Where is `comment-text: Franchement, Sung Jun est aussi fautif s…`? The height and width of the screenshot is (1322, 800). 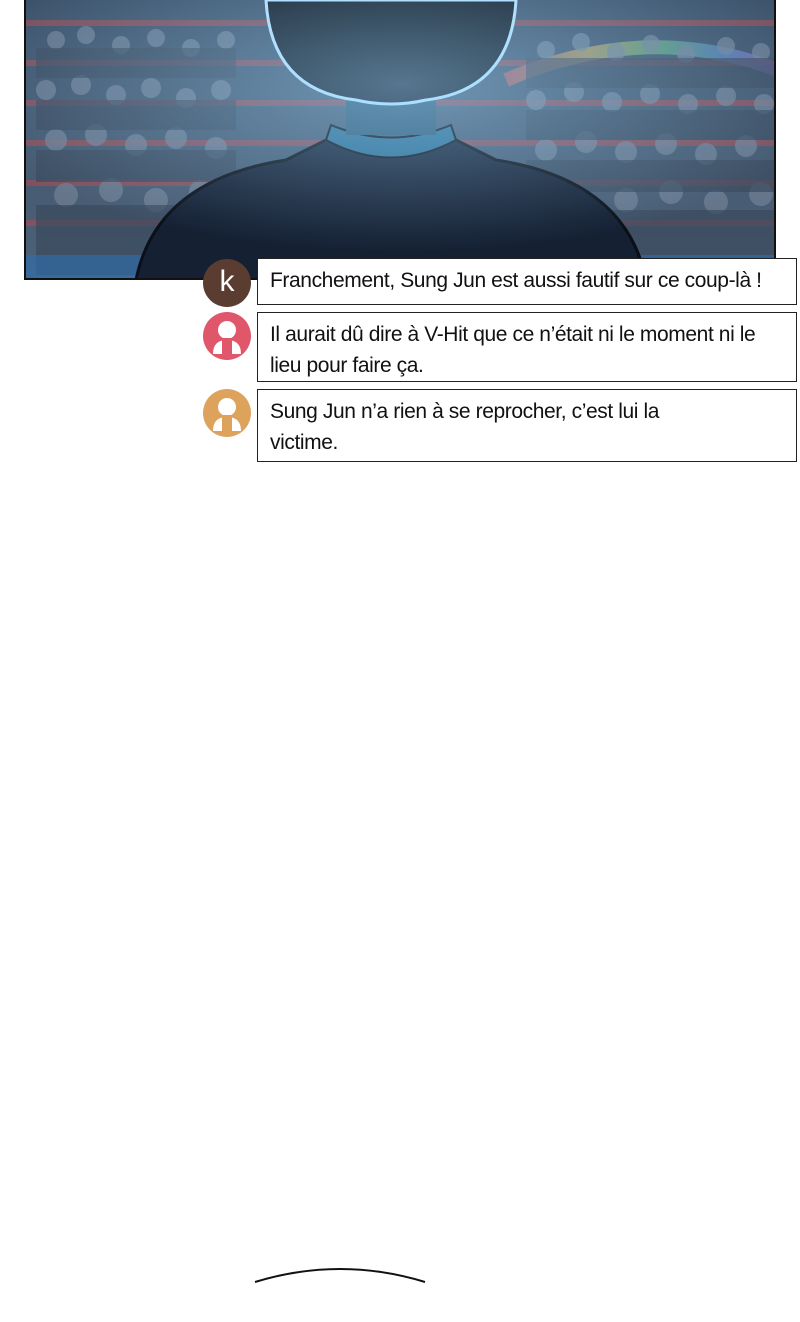 comment-text: Franchement, Sung Jun est aussi fautif s… is located at coordinates (516, 280).